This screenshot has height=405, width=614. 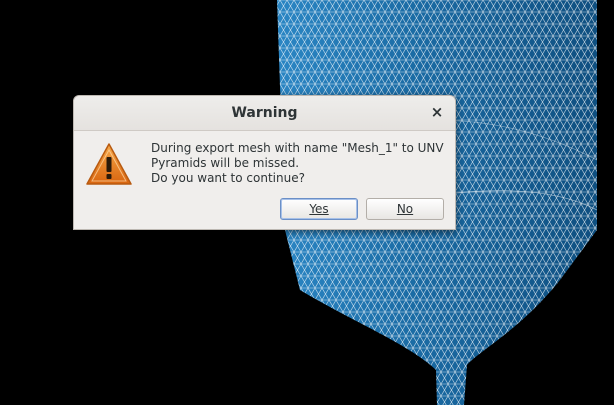 I want to click on dialog-titlebar: Warning ×, so click(x=264, y=113).